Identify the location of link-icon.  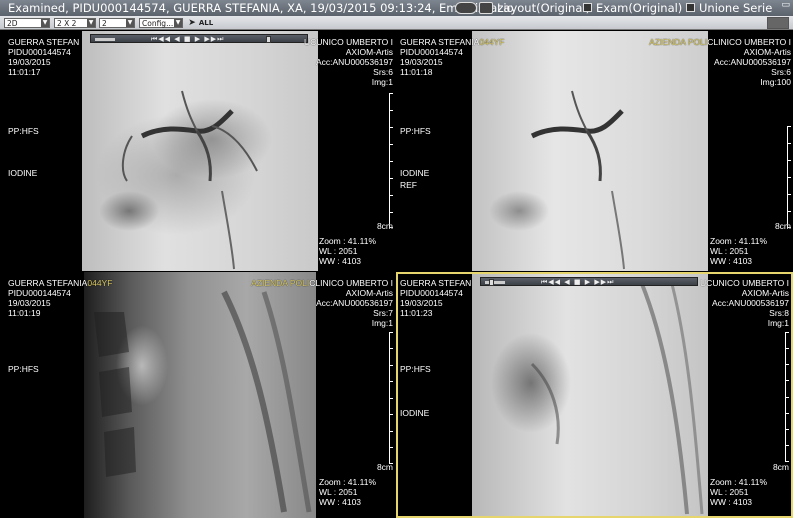
(466, 8).